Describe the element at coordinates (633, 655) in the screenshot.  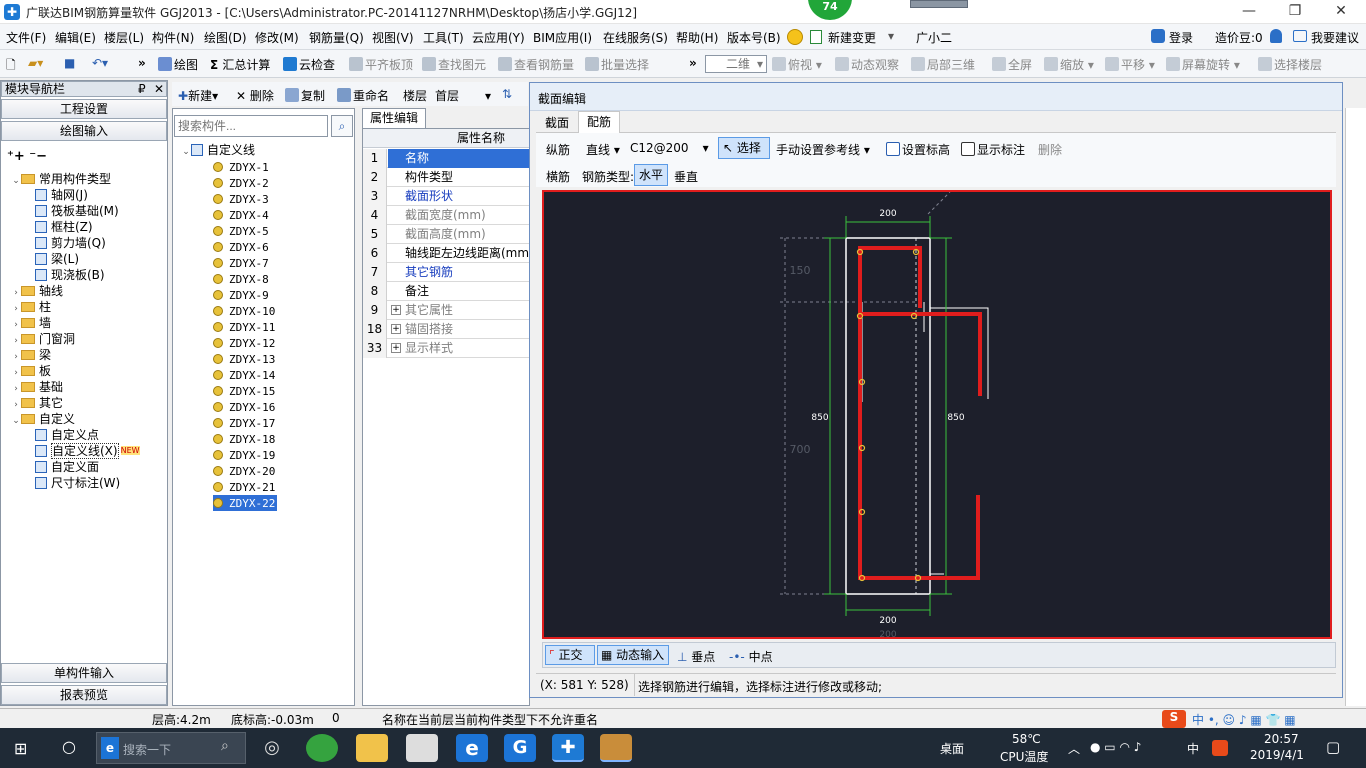
I see `dynamic-input-button: ▦ 动态输入` at that location.